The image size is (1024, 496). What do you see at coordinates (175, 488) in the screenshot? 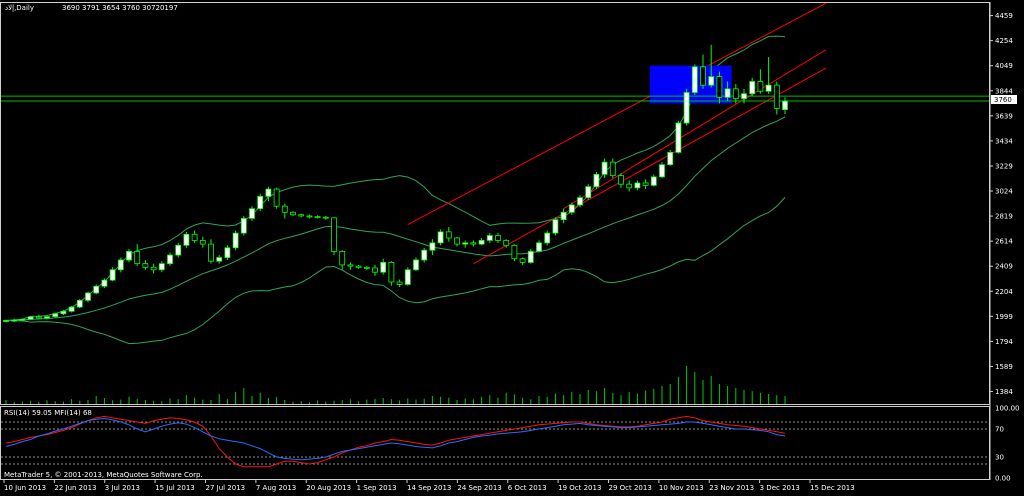
I see `time-tick-label: 15 Jul 2013` at bounding box center [175, 488].